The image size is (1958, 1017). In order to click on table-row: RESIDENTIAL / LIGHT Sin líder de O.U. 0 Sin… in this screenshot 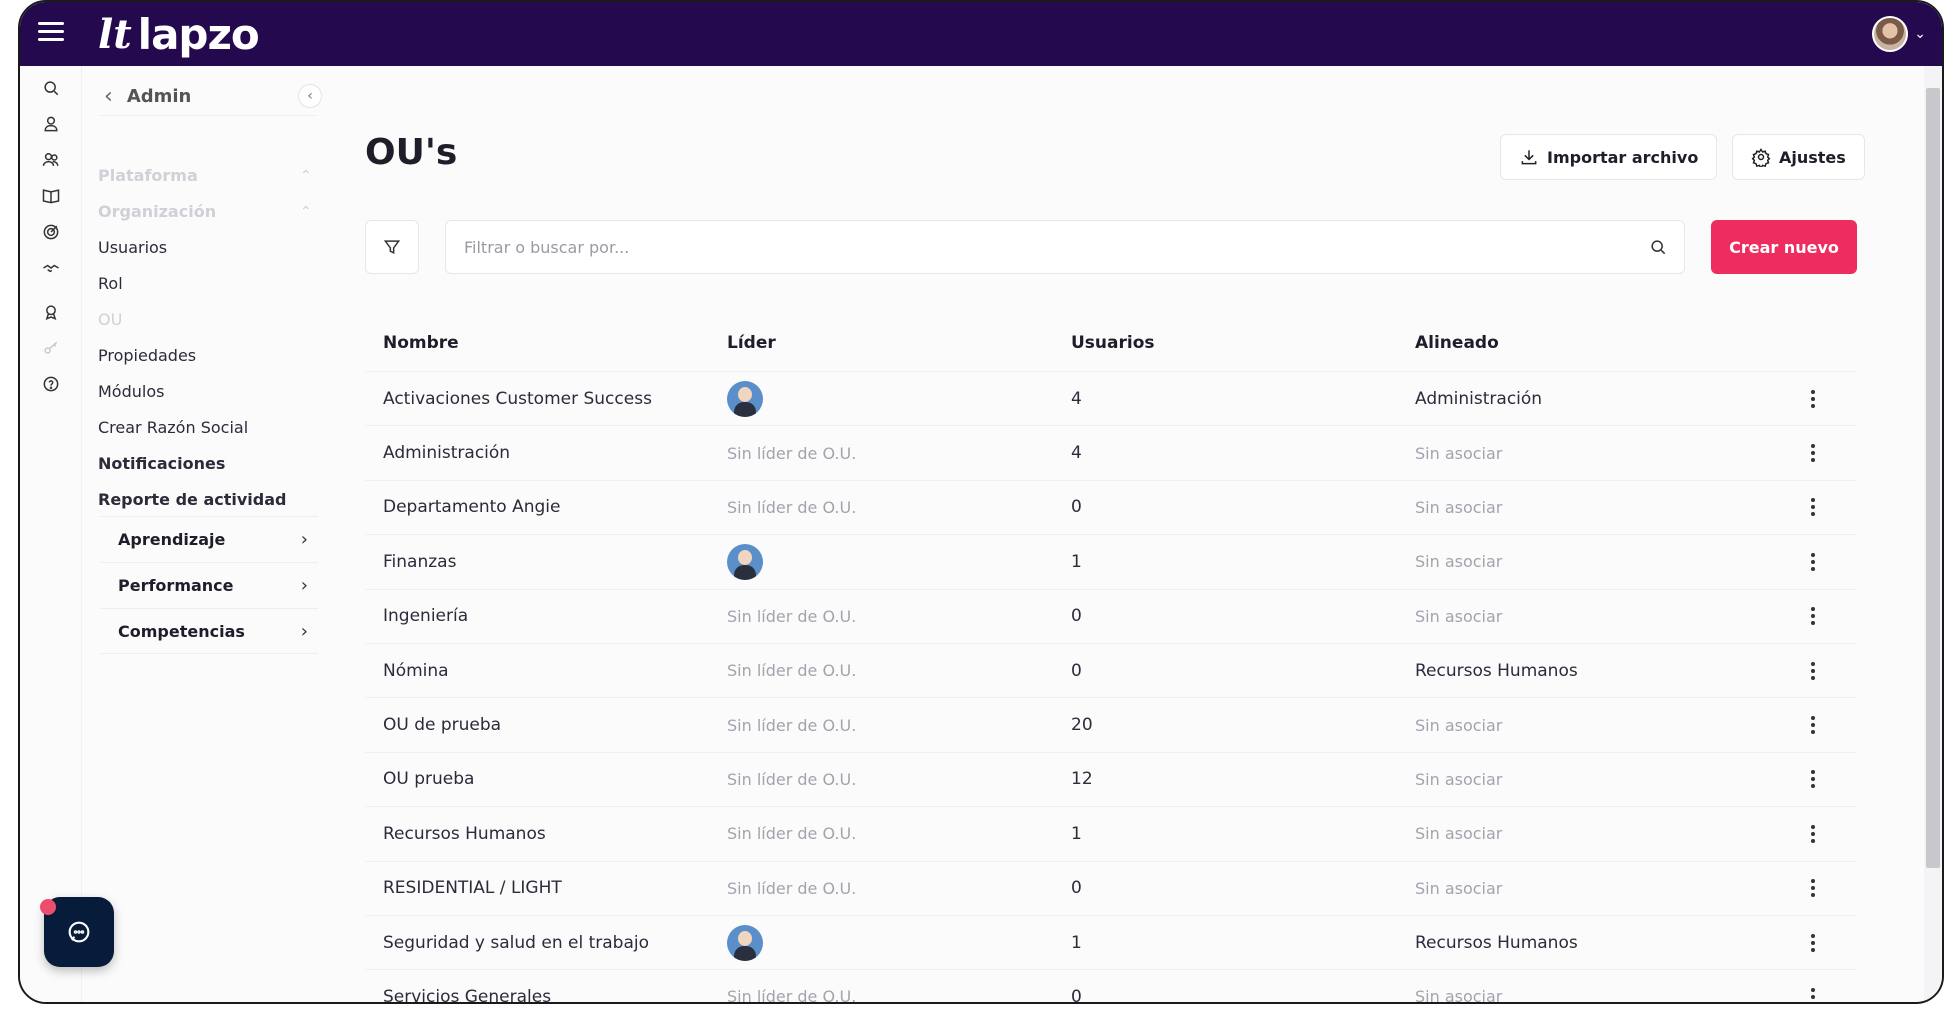, I will do `click(1111, 889)`.